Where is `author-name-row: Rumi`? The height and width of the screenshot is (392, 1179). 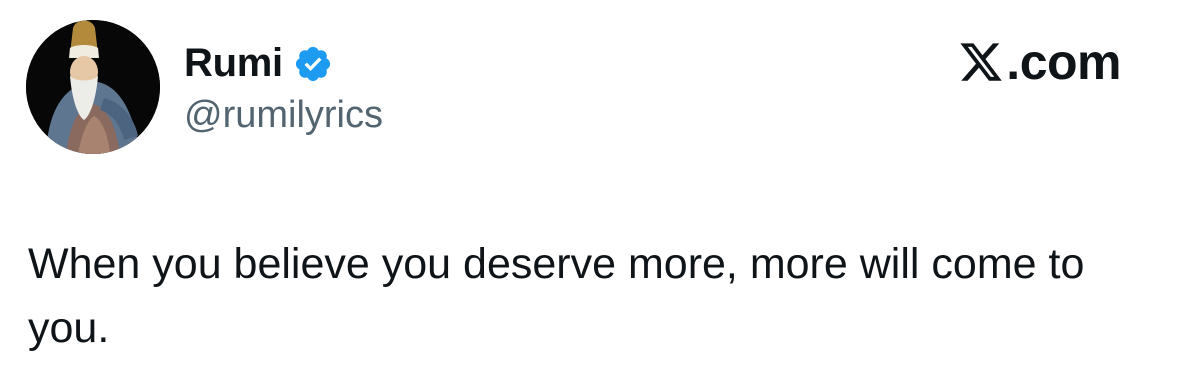
author-name-row: Rumi is located at coordinates (258, 63).